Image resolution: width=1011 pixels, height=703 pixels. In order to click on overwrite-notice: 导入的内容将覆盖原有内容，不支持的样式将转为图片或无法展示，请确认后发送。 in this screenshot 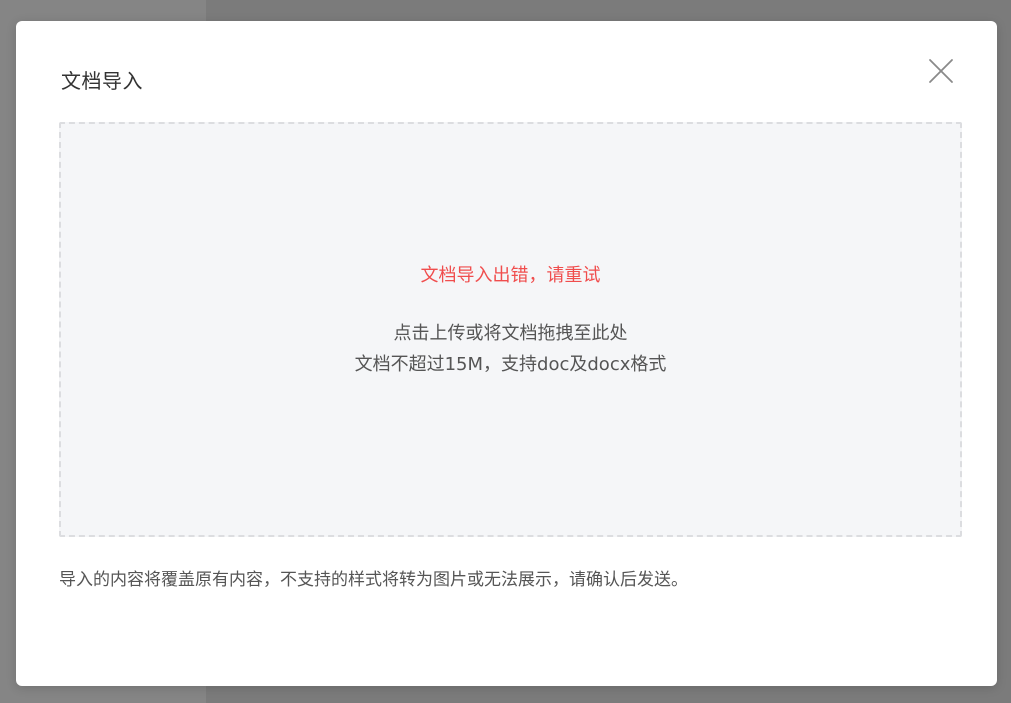, I will do `click(373, 580)`.